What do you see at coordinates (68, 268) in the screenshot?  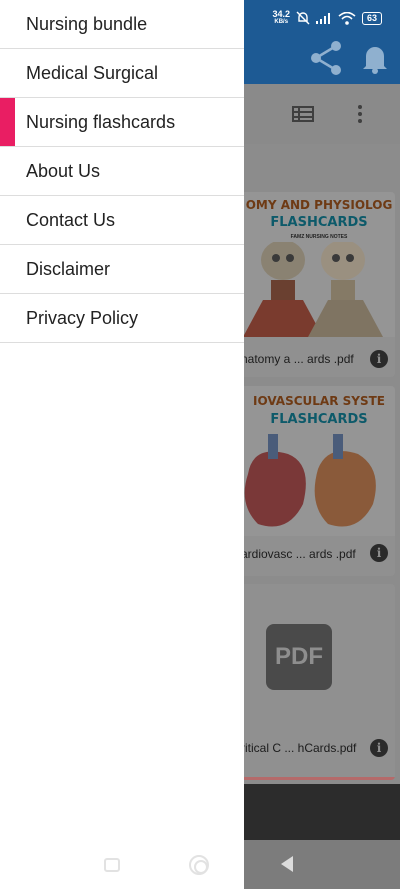 I see `drawer-item-label: Disclaimer` at bounding box center [68, 268].